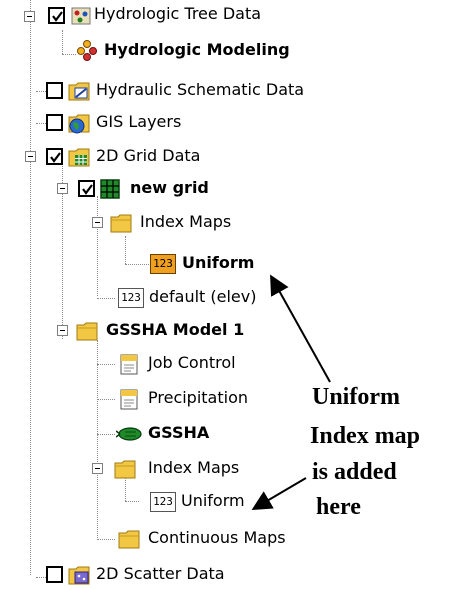 The width and height of the screenshot is (458, 590). I want to click on tree-item-label: default (elev), so click(203, 296).